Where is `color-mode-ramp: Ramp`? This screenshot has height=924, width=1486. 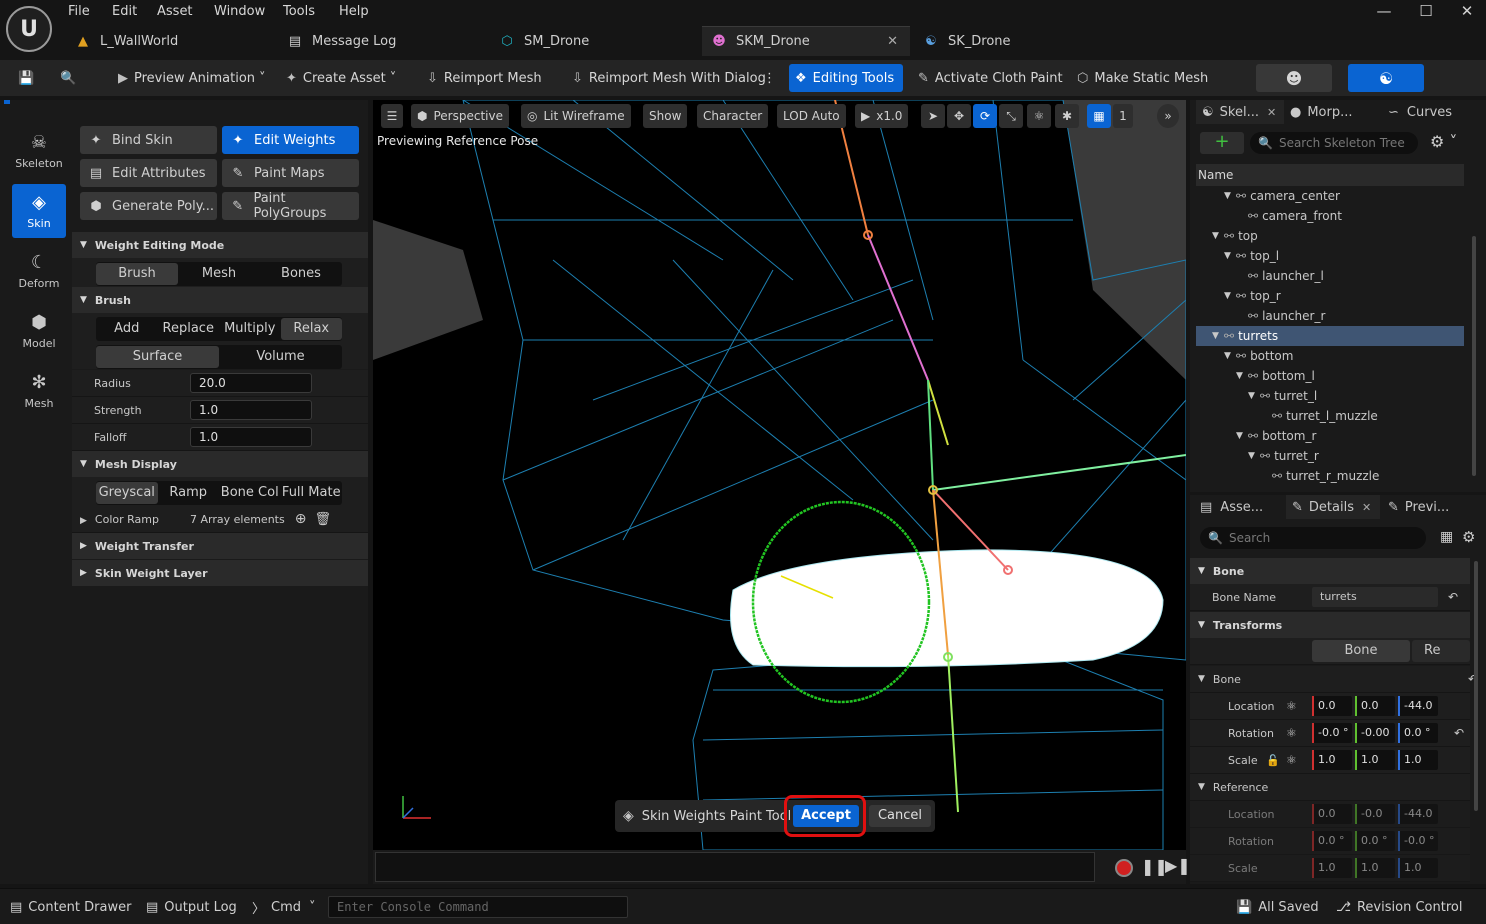 color-mode-ramp: Ramp is located at coordinates (189, 493).